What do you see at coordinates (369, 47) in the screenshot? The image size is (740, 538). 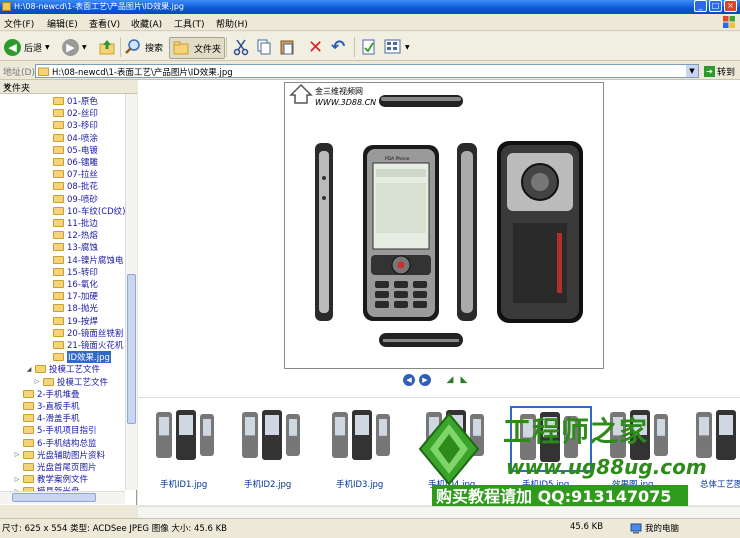 I see `properties-button` at bounding box center [369, 47].